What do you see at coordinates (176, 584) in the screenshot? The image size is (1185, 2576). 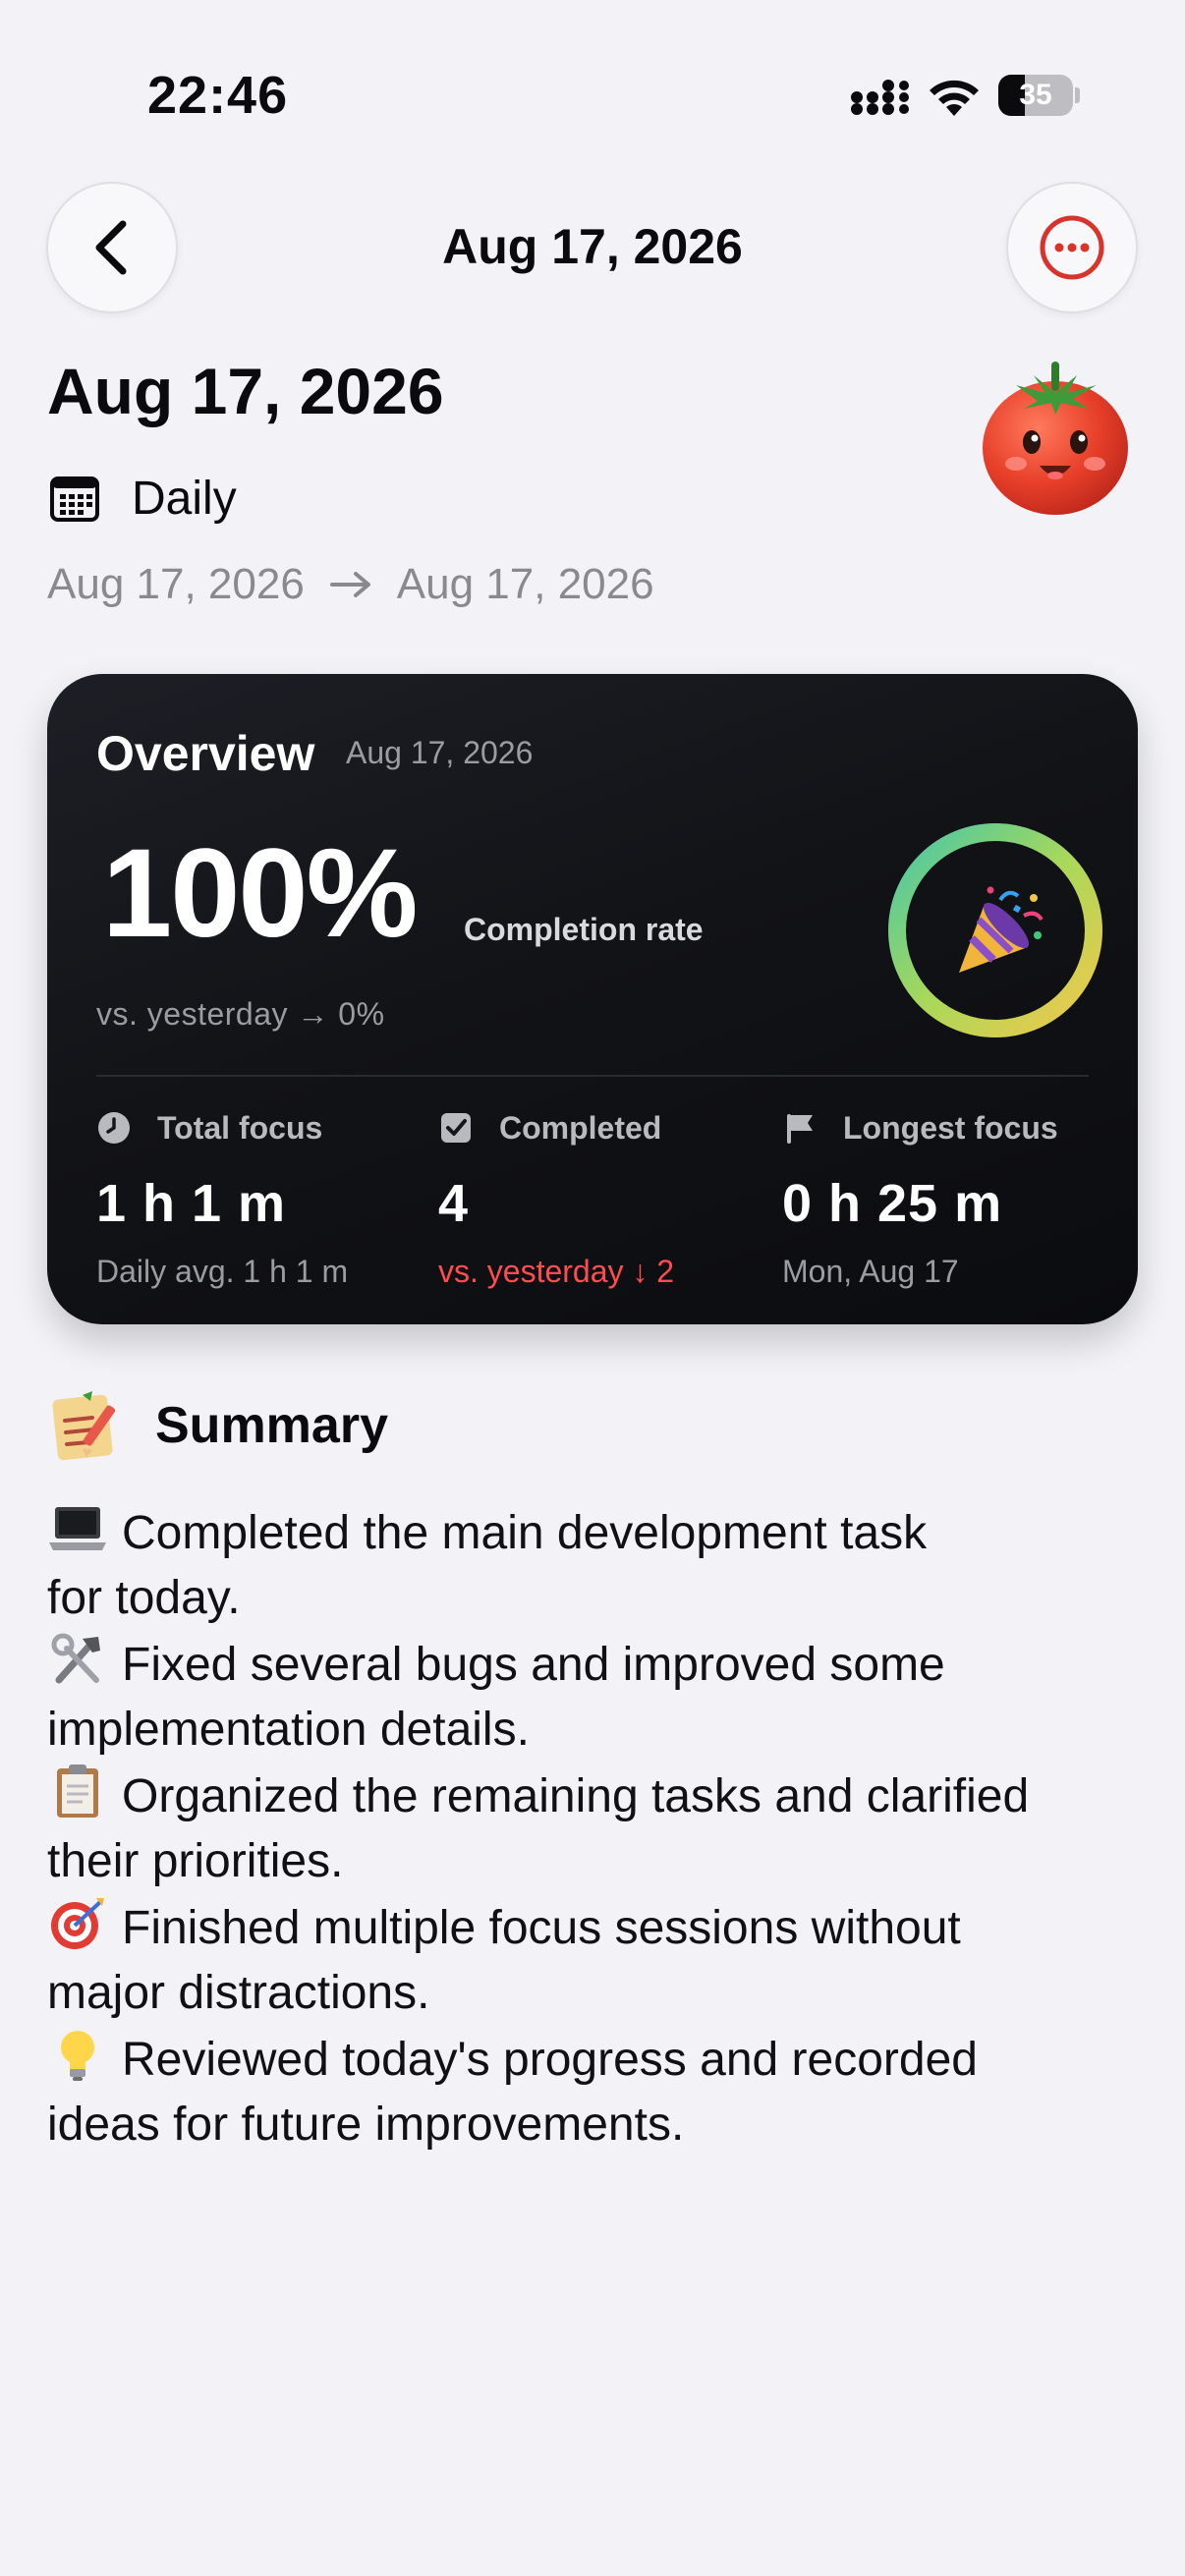 I see `range-start: Aug 17, 2026` at bounding box center [176, 584].